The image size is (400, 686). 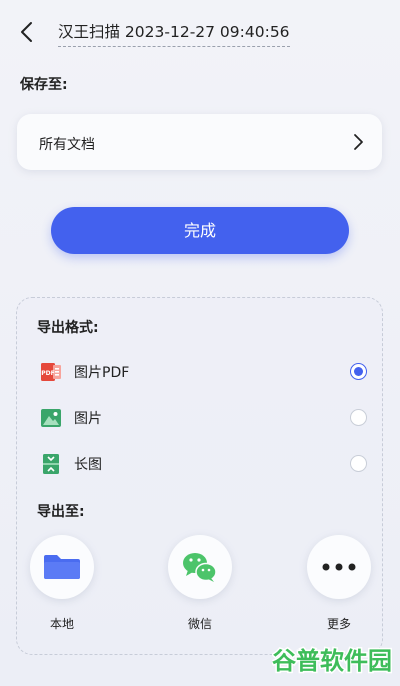 I want to click on format-option-long-image: 长图, so click(x=202, y=464).